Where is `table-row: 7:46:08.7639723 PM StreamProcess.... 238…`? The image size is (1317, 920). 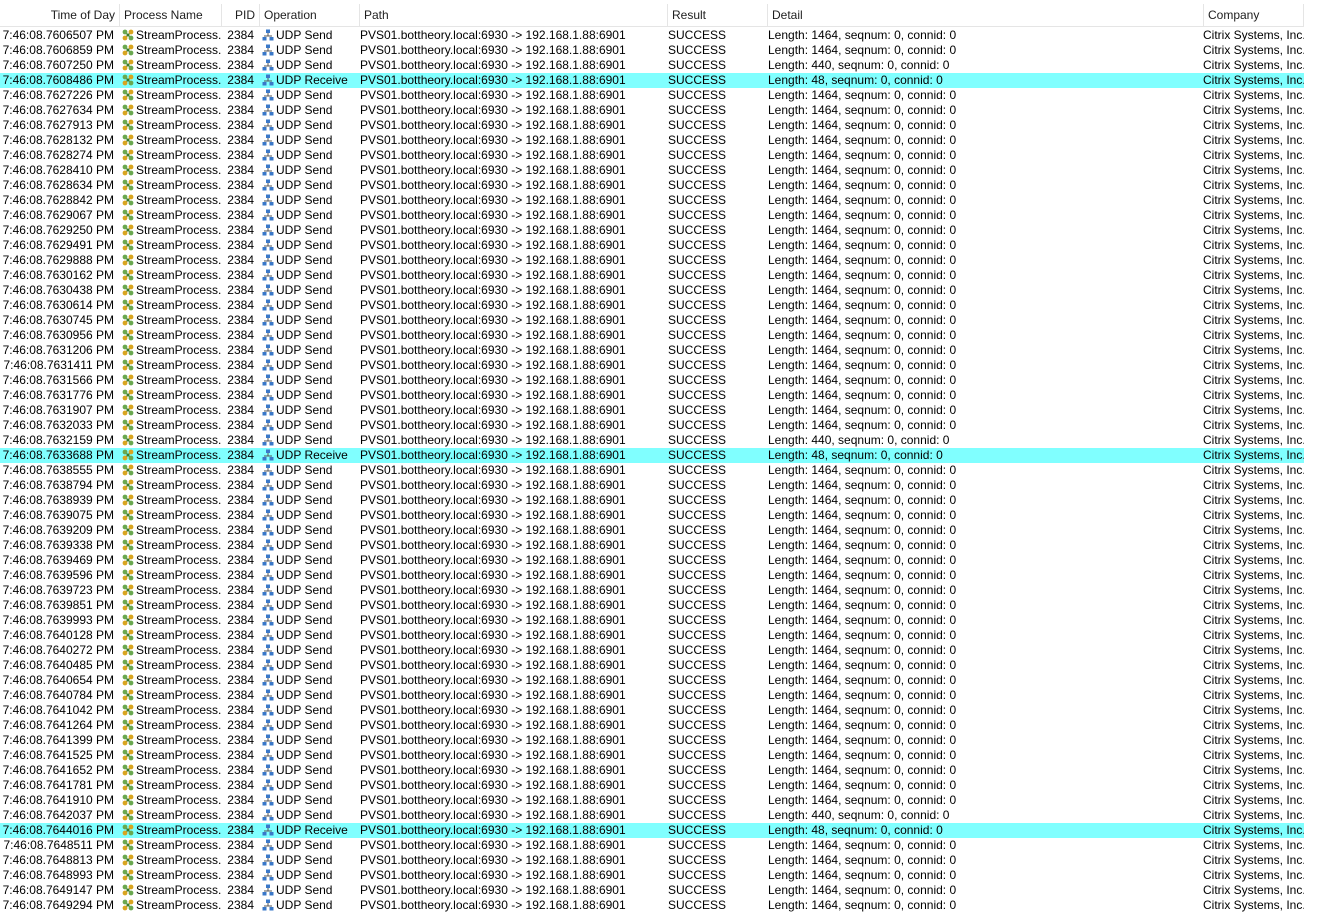 table-row: 7:46:08.7639723 PM StreamProcess.... 238… is located at coordinates (652, 590).